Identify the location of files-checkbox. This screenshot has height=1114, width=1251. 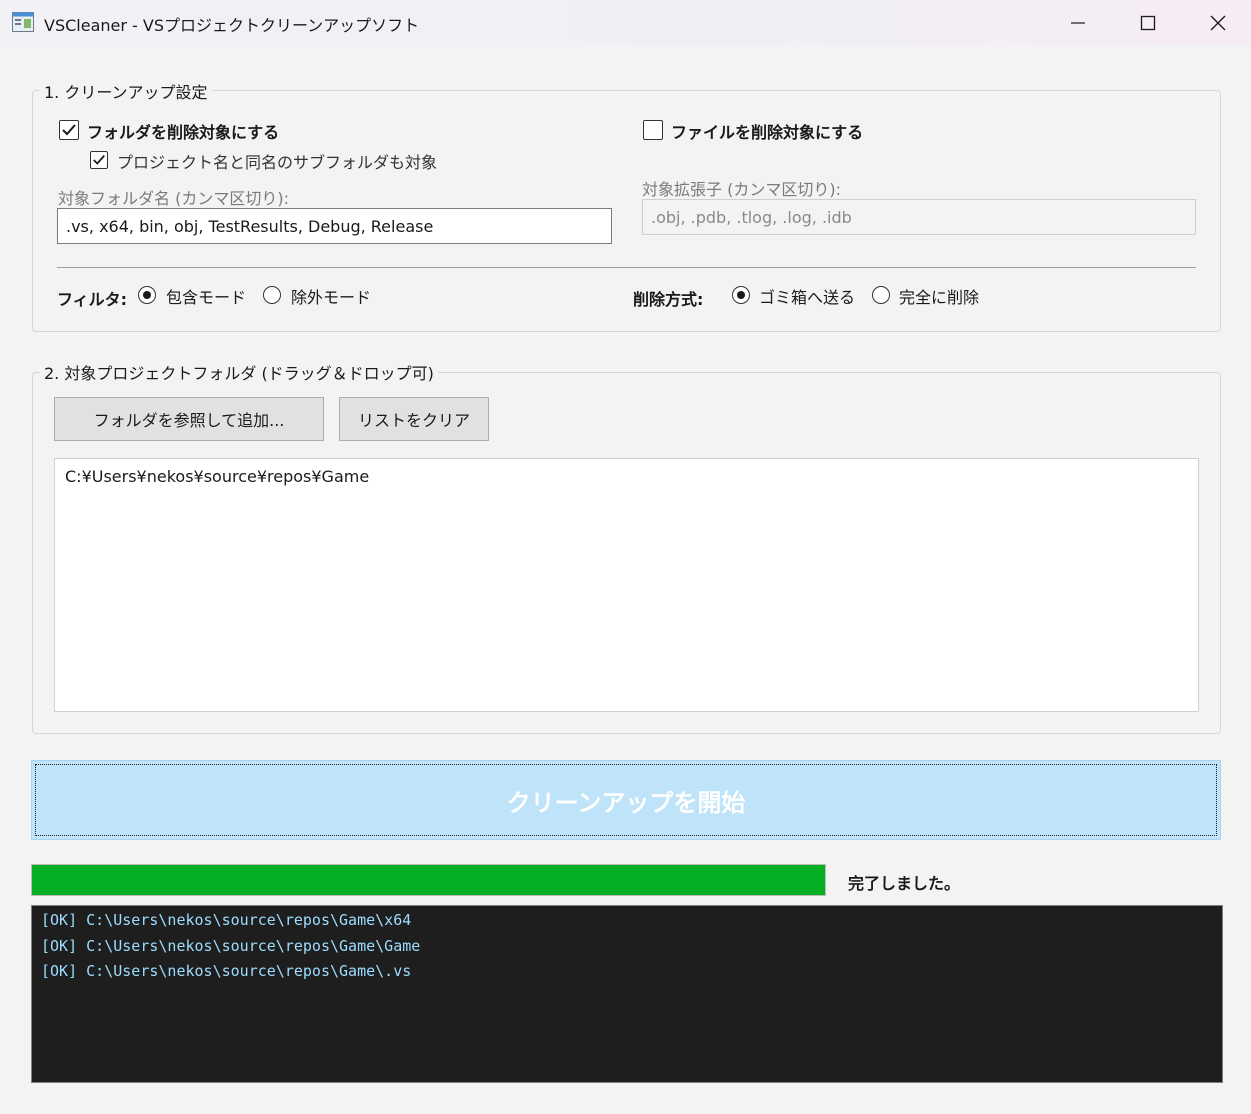
(653, 130).